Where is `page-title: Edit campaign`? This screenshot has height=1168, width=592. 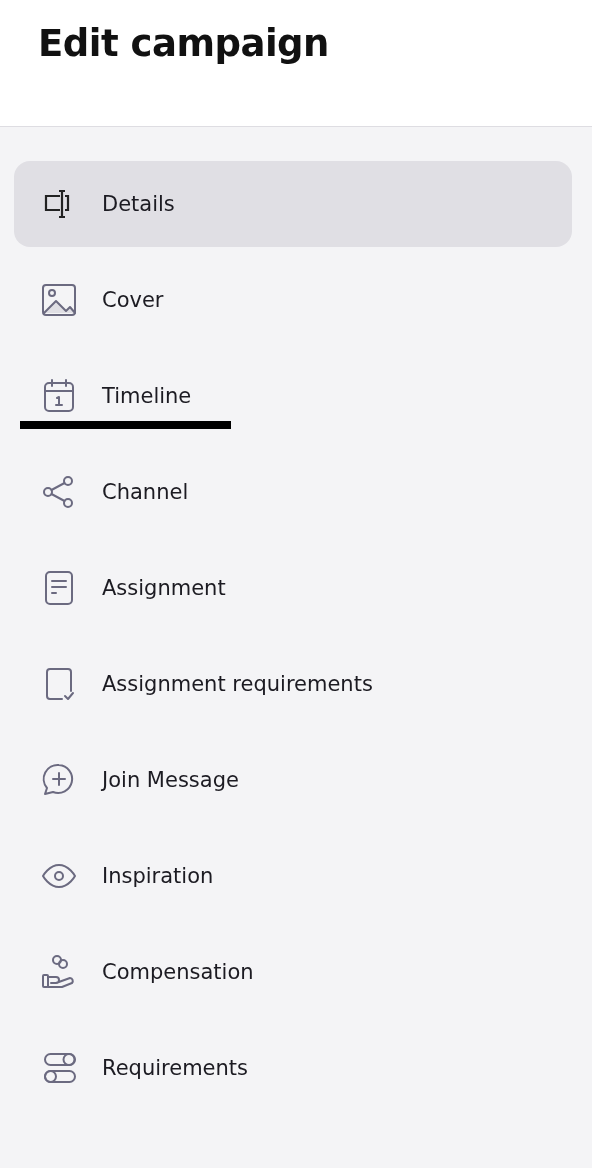
page-title: Edit campaign is located at coordinates (183, 43).